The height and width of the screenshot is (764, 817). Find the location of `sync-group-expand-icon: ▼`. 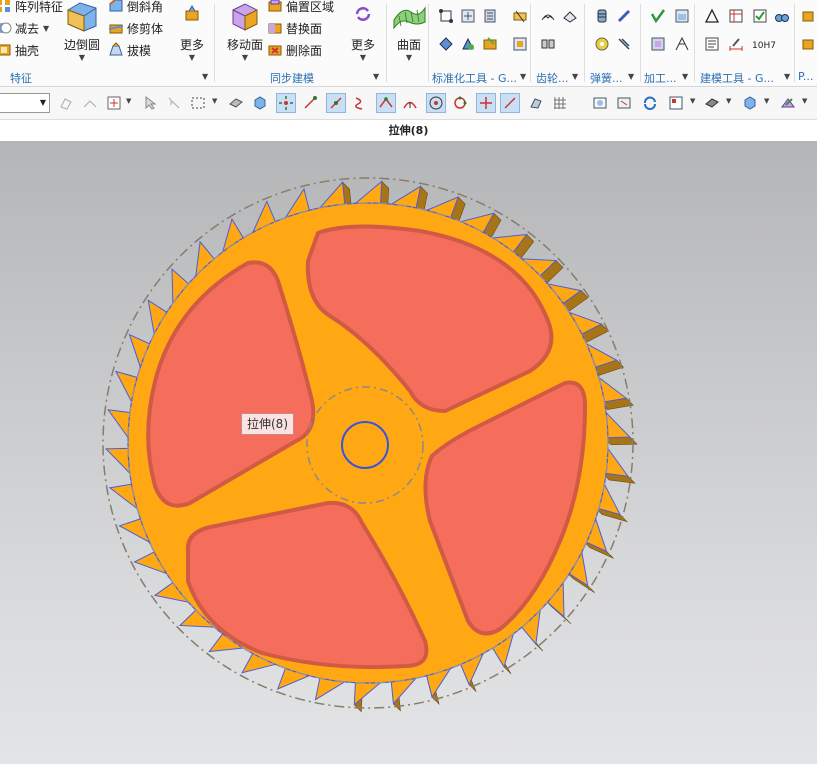

sync-group-expand-icon: ▼ is located at coordinates (376, 76).